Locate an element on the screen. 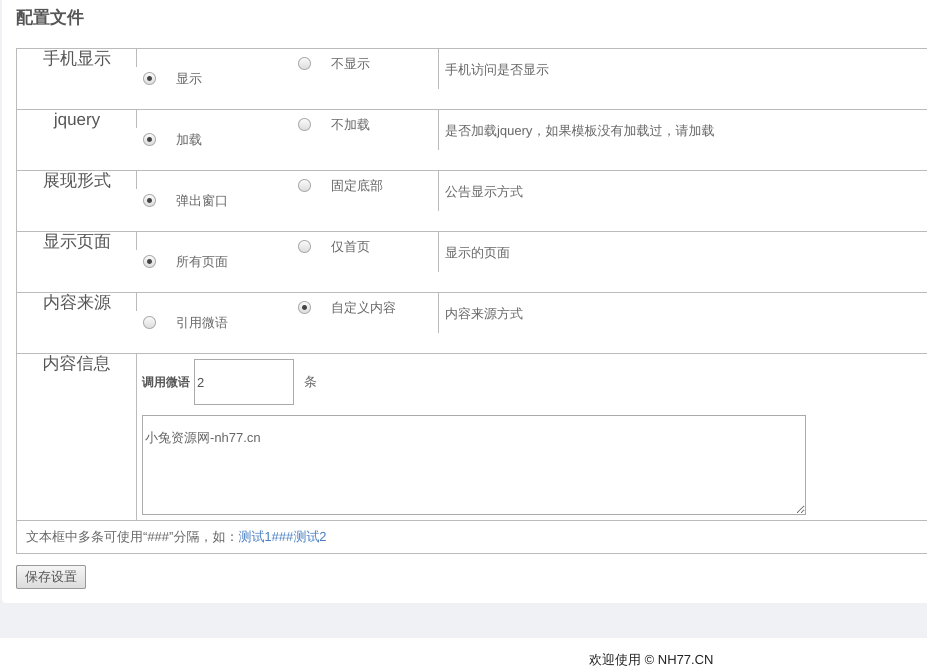  setting-description: 显示的页面 is located at coordinates (477, 253).